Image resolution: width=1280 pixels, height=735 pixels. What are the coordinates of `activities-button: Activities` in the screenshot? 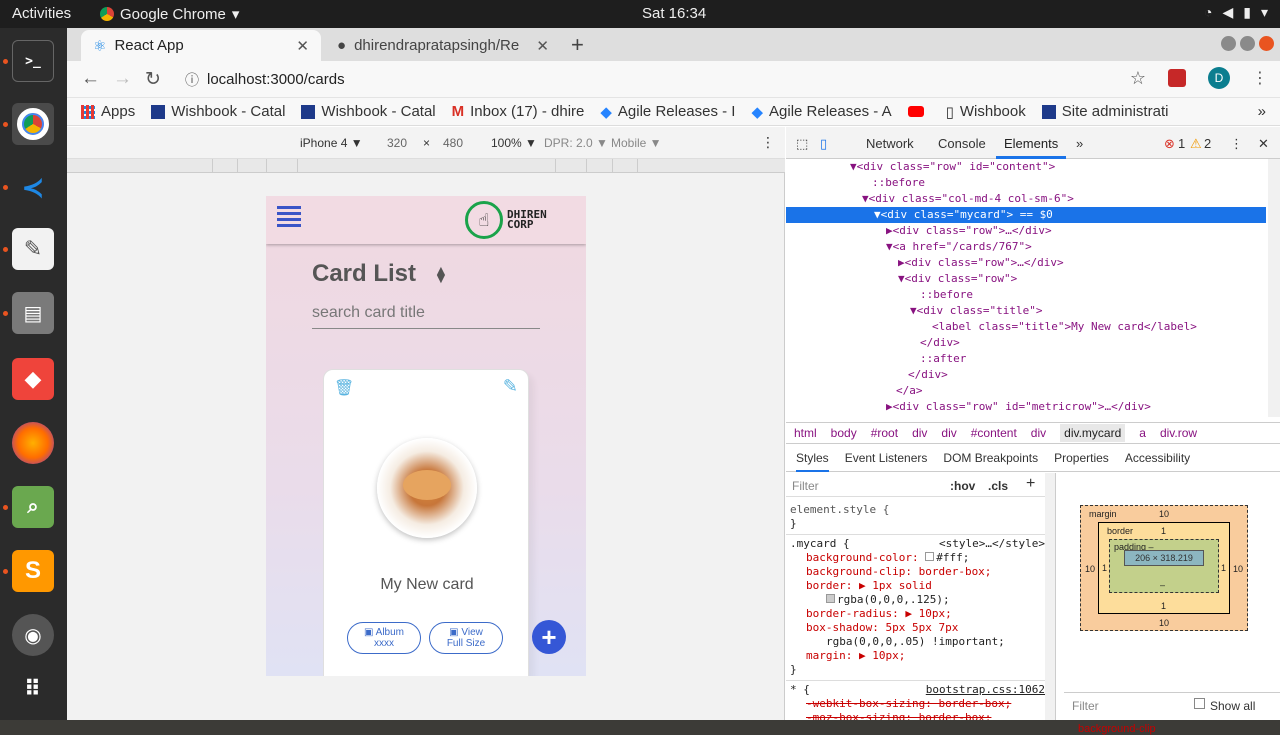 It's located at (41, 13).